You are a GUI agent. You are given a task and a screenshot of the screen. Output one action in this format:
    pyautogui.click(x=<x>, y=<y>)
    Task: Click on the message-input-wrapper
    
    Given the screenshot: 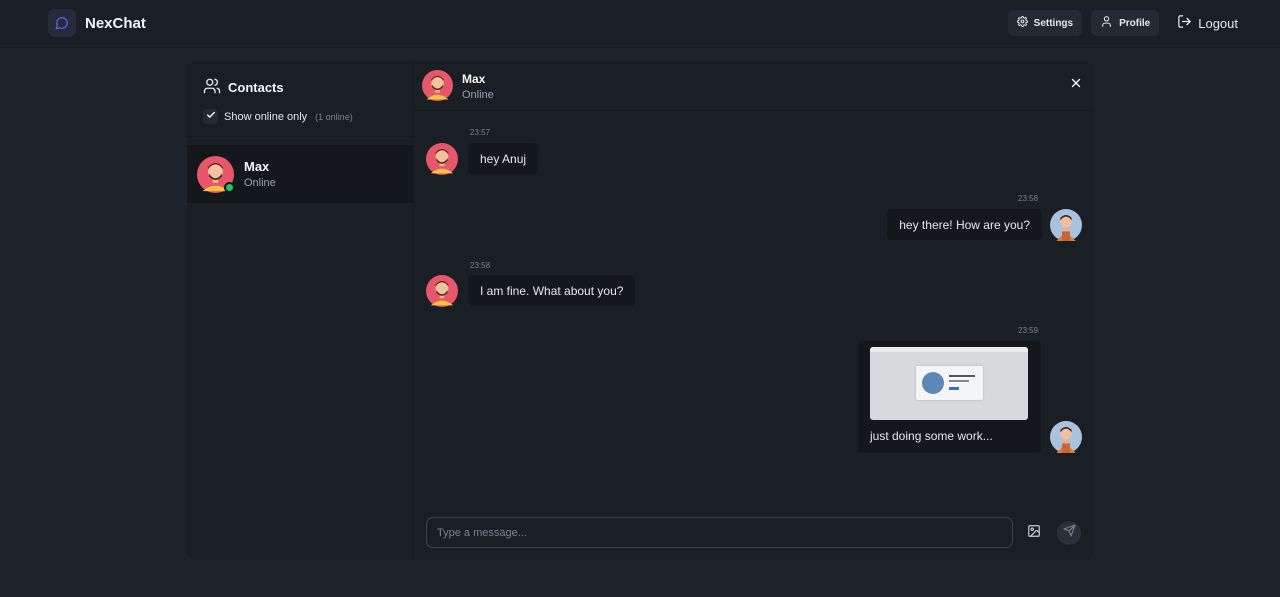 What is the action you would take?
    pyautogui.click(x=719, y=532)
    